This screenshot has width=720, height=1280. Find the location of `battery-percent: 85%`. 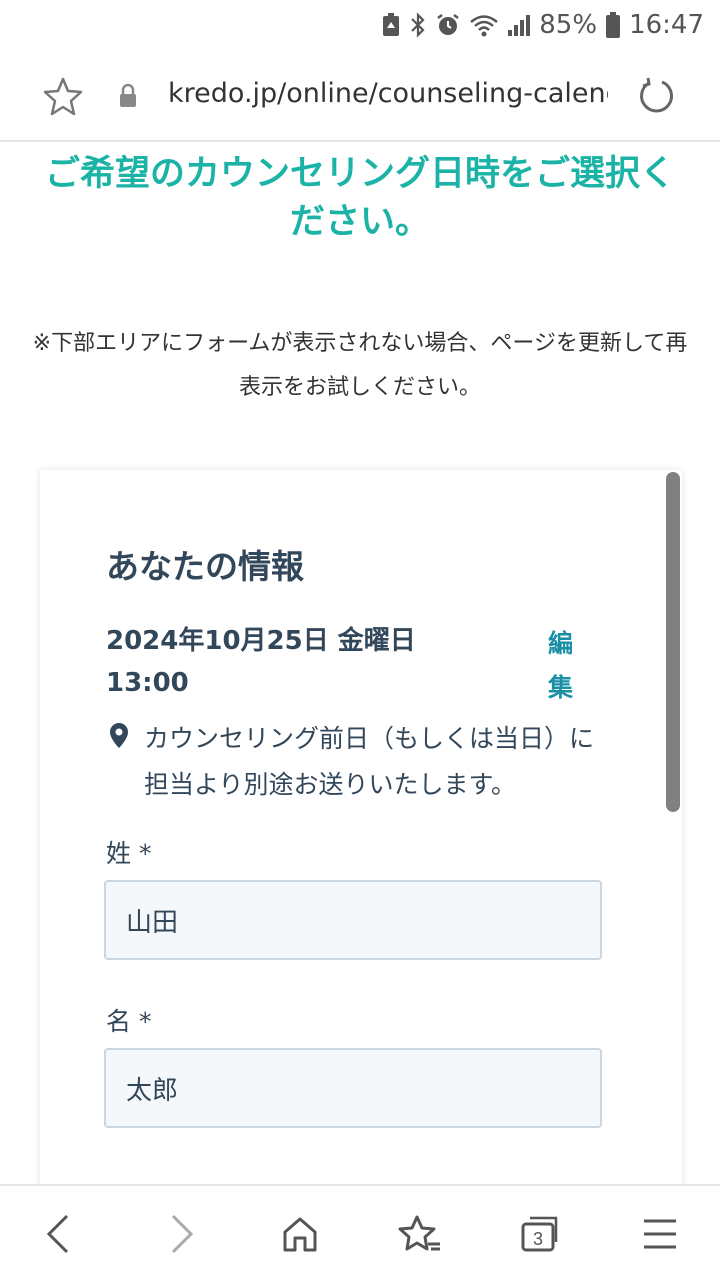

battery-percent: 85% is located at coordinates (568, 25).